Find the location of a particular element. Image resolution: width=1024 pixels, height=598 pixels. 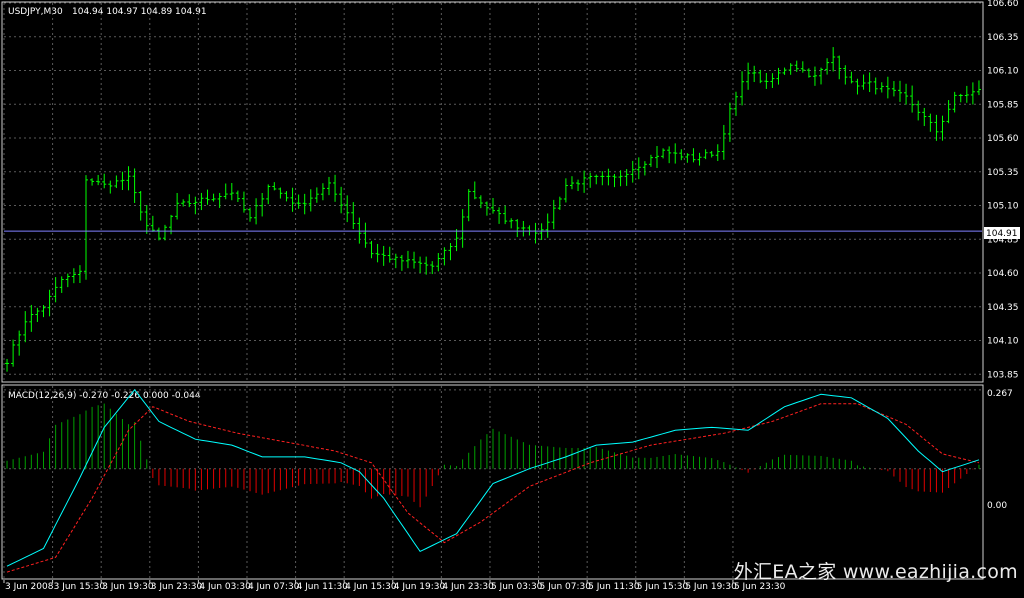

price-ytick-label: 105.60 is located at coordinates (1003, 139).